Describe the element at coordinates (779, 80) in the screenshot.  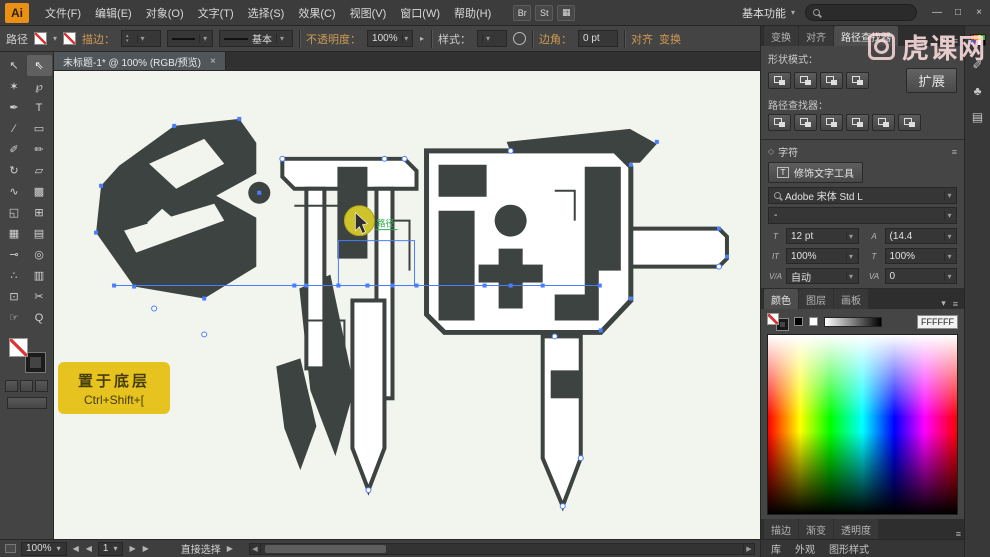
I see `unite-button` at that location.